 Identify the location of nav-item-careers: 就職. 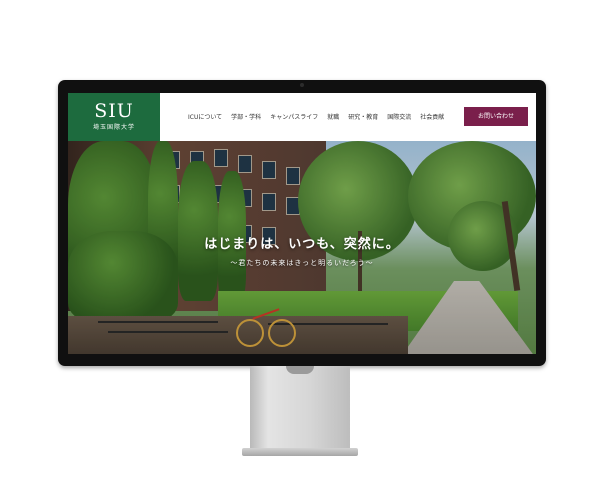
(333, 116).